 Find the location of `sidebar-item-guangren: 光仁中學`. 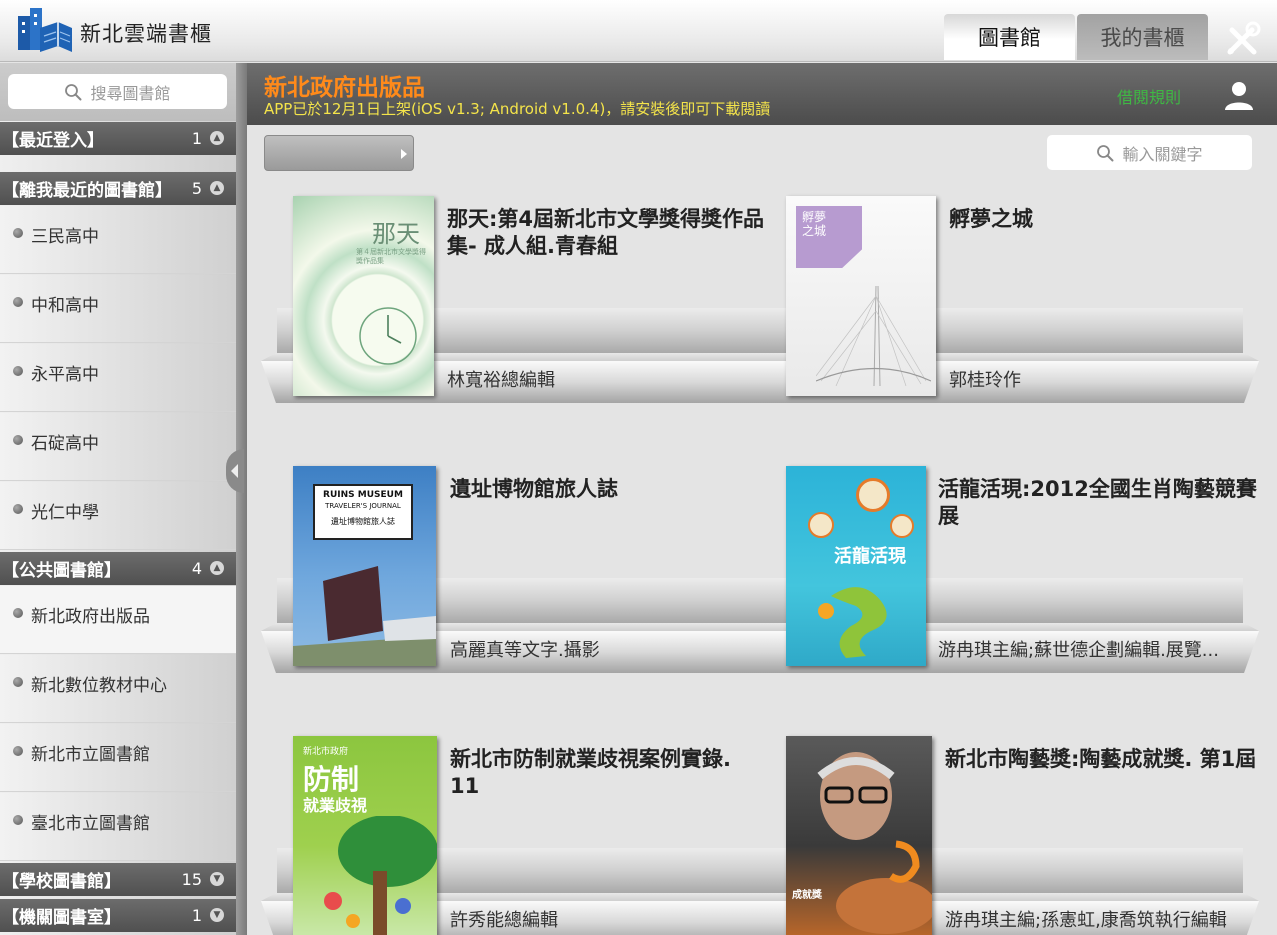

sidebar-item-guangren: 光仁中學 is located at coordinates (118, 516).